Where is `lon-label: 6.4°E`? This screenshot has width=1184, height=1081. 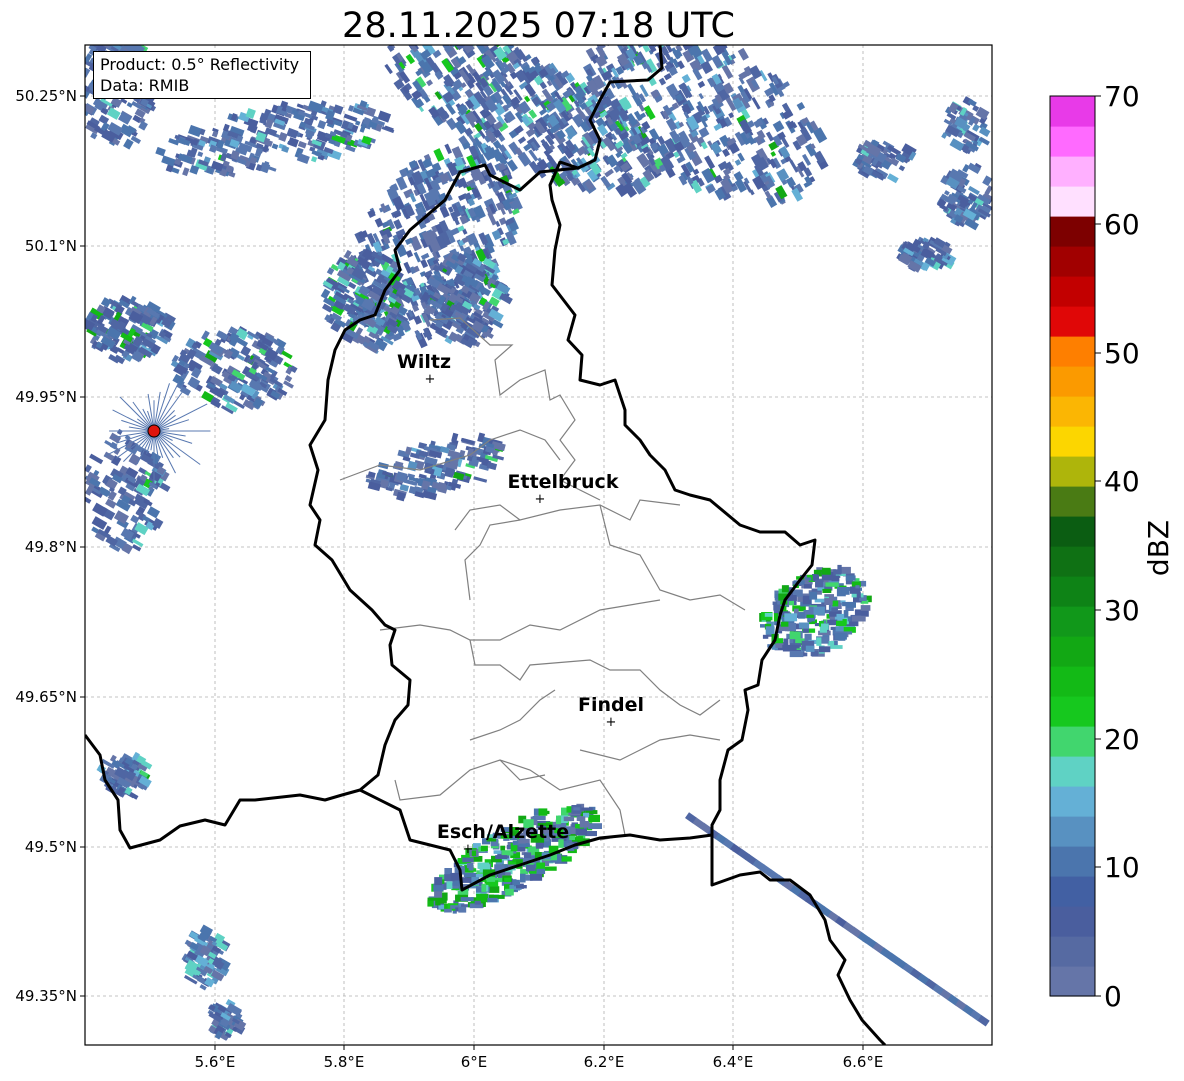 lon-label: 6.4°E is located at coordinates (733, 1062).